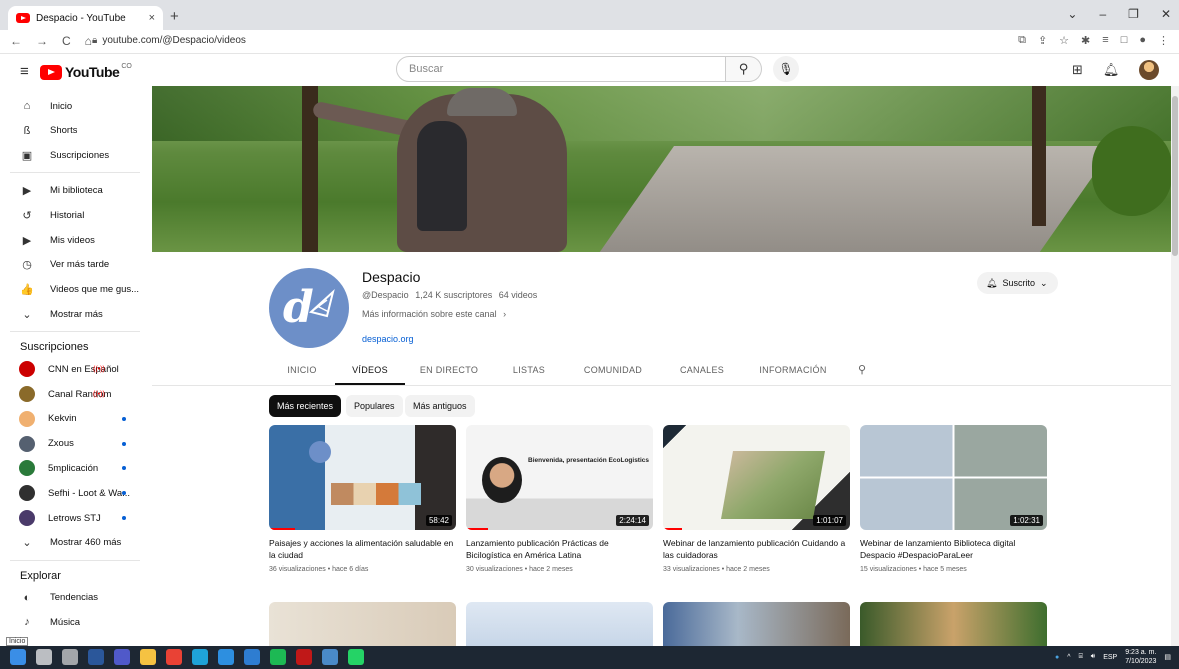 Image resolution: width=1179 pixels, height=669 pixels. Describe the element at coordinates (86, 71) in the screenshot. I see `youtube-logo: YouTube CO` at that location.